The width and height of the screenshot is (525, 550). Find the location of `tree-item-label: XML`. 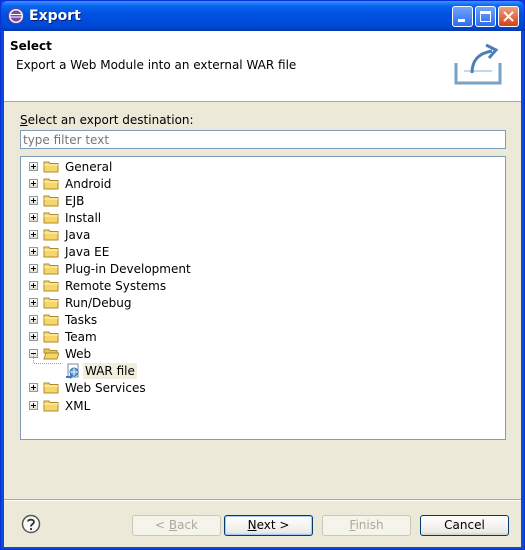

tree-item-label: XML is located at coordinates (78, 405).